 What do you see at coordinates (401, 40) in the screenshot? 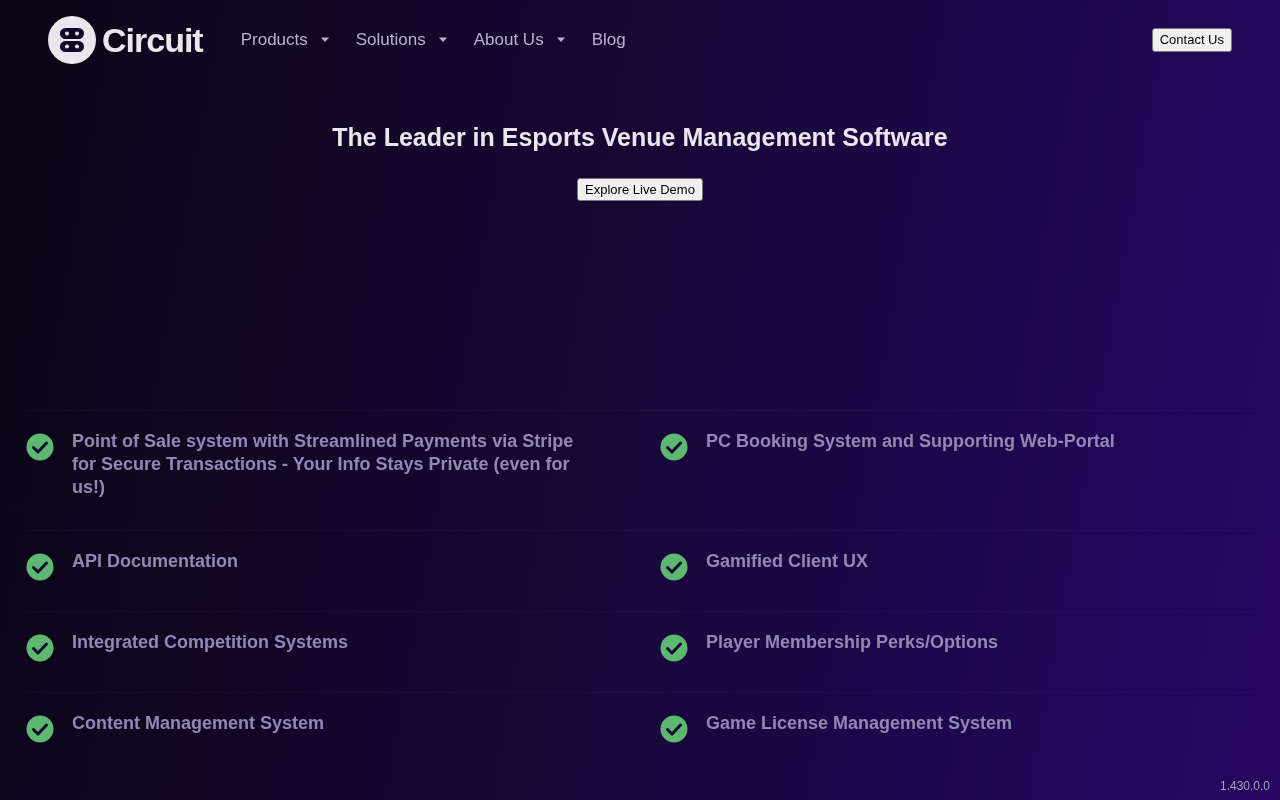
I see `nav-link: Solutions` at bounding box center [401, 40].